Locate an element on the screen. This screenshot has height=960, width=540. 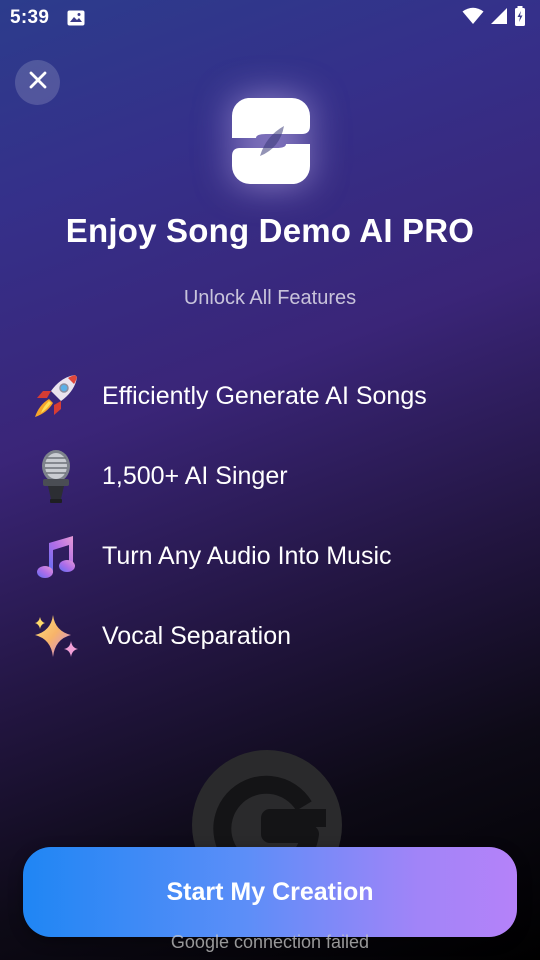
page-title: Enjoy Song Demo AI PRO is located at coordinates (270, 230).